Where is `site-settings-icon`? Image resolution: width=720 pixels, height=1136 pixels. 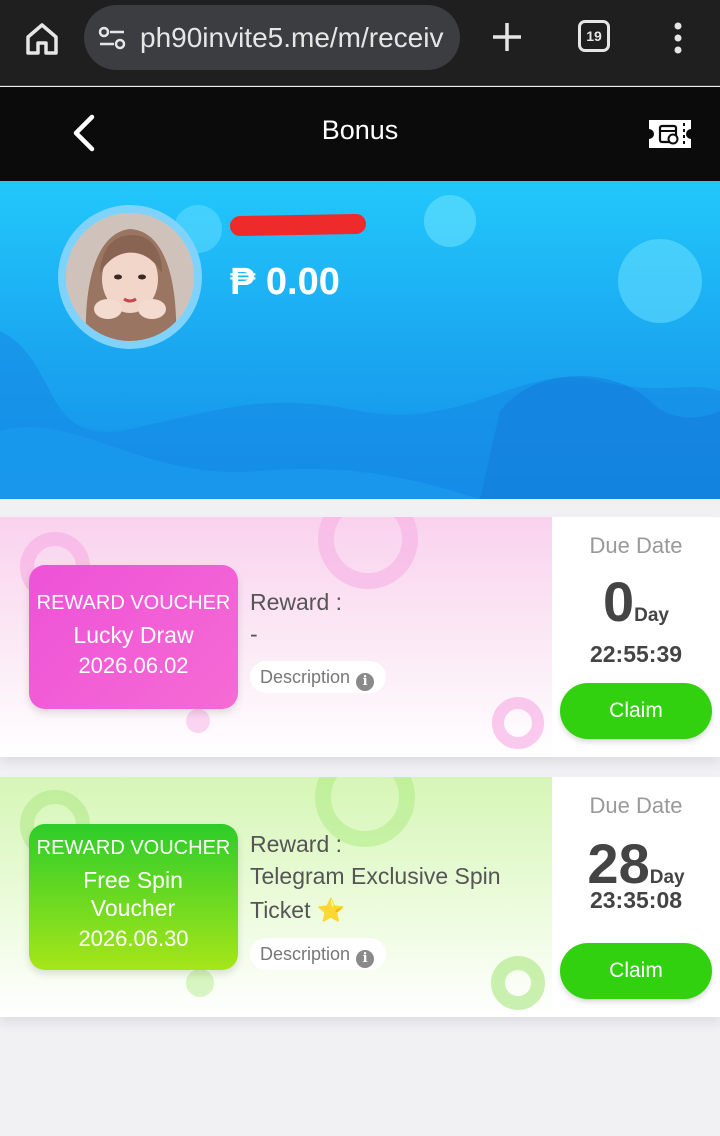
site-settings-icon is located at coordinates (112, 38).